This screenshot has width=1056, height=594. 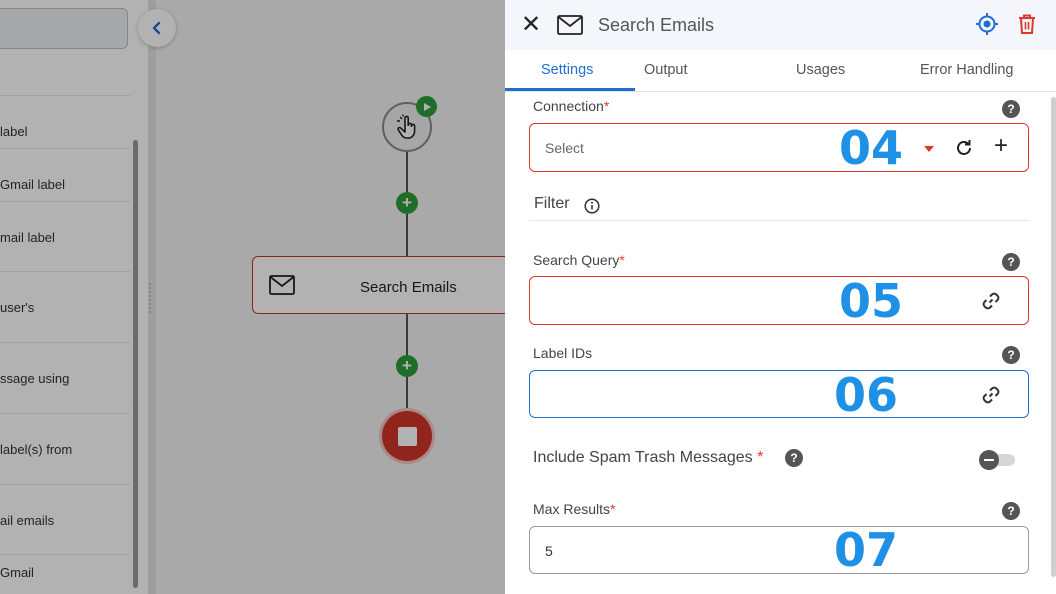 I want to click on tab-error-handling: Error Handling, so click(x=967, y=70).